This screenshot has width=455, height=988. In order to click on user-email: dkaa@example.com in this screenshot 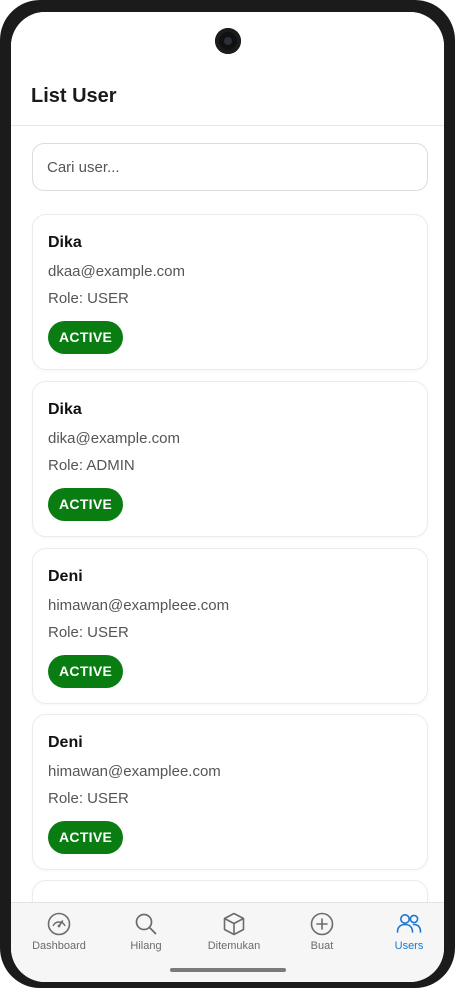, I will do `click(116, 271)`.